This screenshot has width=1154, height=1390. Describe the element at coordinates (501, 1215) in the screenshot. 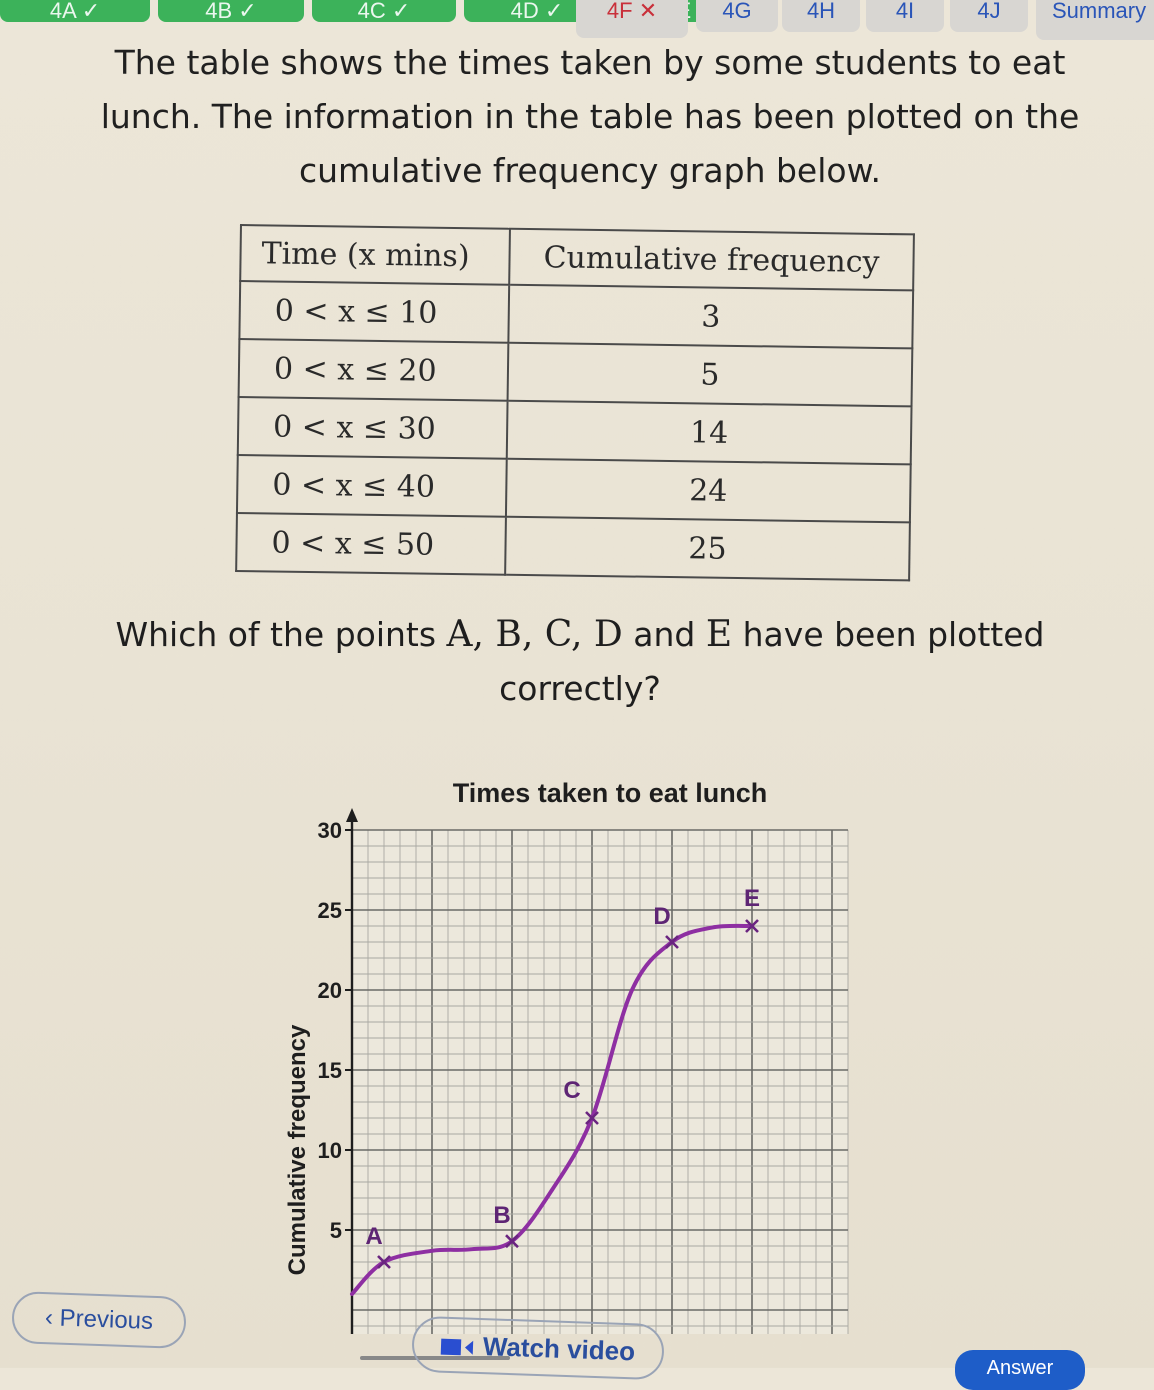

I see `point-label: B` at that location.